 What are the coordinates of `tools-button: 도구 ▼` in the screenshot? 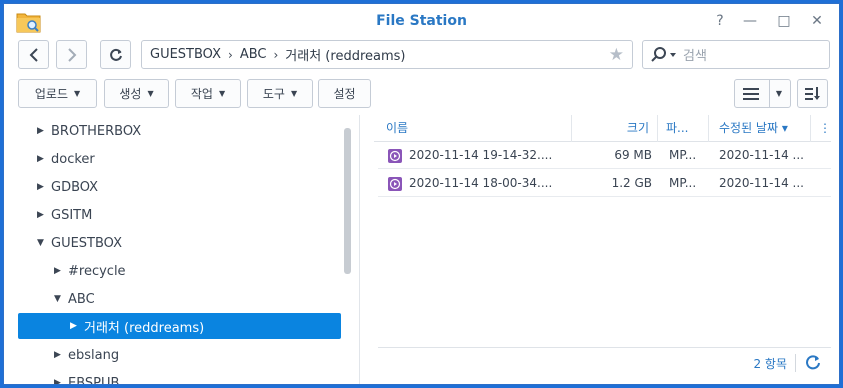 It's located at (280, 93).